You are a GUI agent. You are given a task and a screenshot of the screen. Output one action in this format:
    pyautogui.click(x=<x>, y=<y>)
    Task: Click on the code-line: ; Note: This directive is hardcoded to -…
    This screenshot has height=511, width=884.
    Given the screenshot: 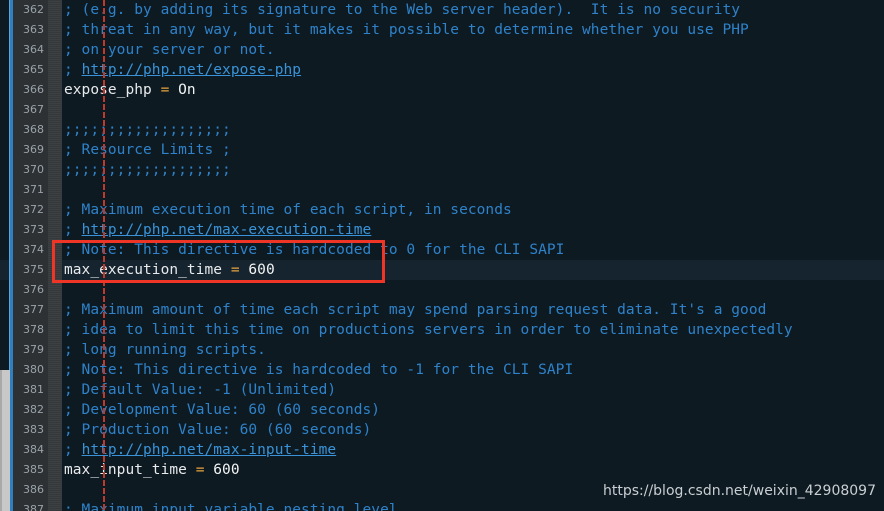 What is the action you would take?
    pyautogui.click(x=473, y=370)
    